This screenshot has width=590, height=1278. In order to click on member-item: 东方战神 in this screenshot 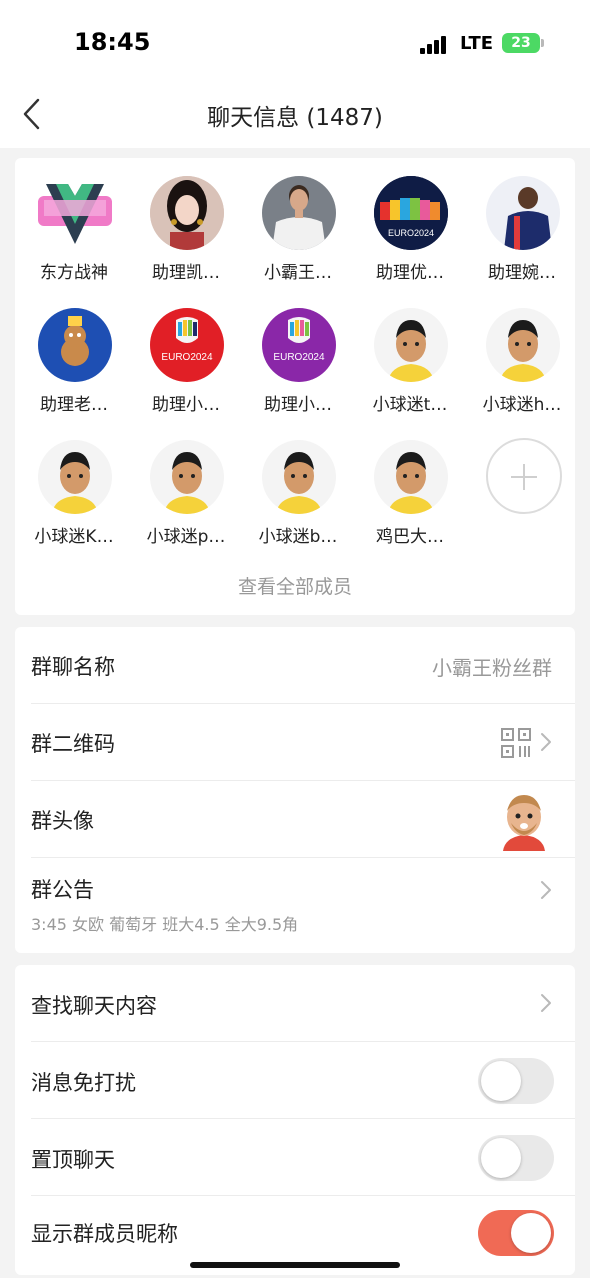, I will do `click(73, 220)`.